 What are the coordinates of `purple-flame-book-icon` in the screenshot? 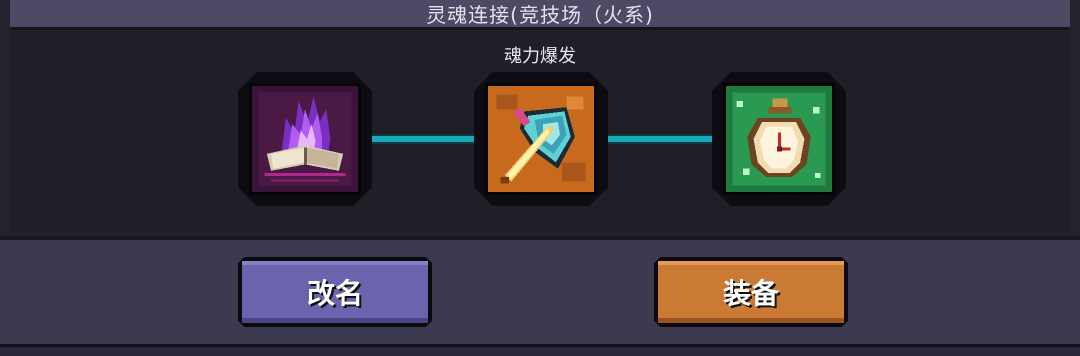 It's located at (305, 139).